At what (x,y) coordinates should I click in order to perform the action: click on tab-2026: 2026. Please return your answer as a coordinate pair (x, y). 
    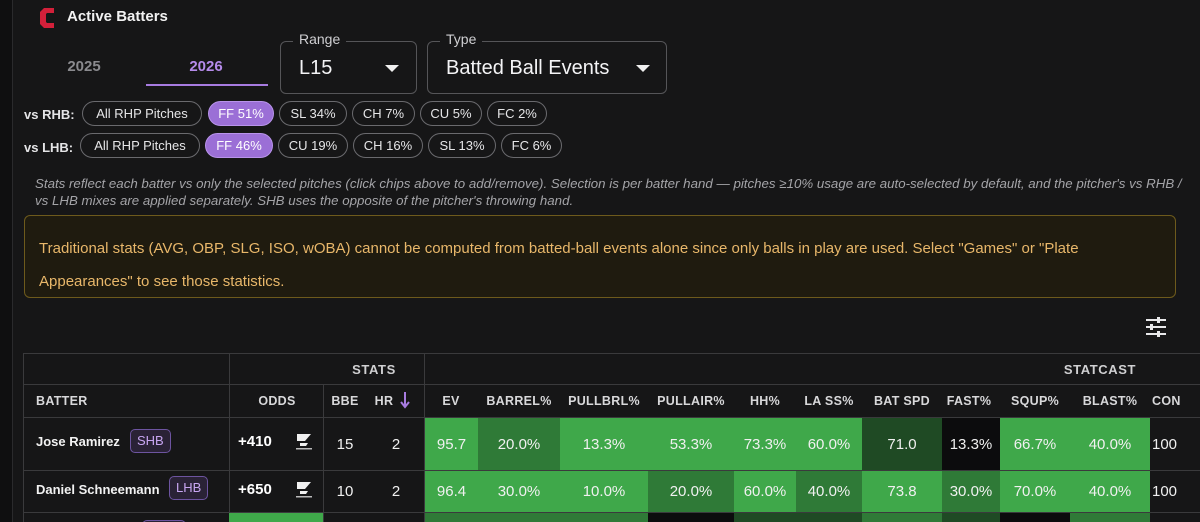
    Looking at the image, I should click on (206, 66).